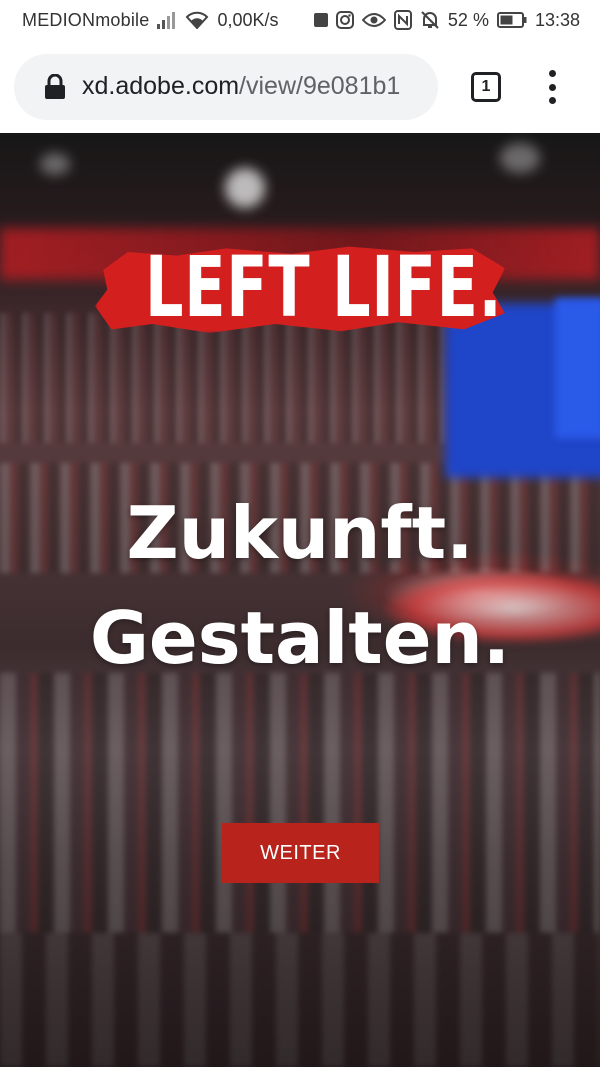 The height and width of the screenshot is (1067, 600). I want to click on instagram-icon, so click(344, 20).